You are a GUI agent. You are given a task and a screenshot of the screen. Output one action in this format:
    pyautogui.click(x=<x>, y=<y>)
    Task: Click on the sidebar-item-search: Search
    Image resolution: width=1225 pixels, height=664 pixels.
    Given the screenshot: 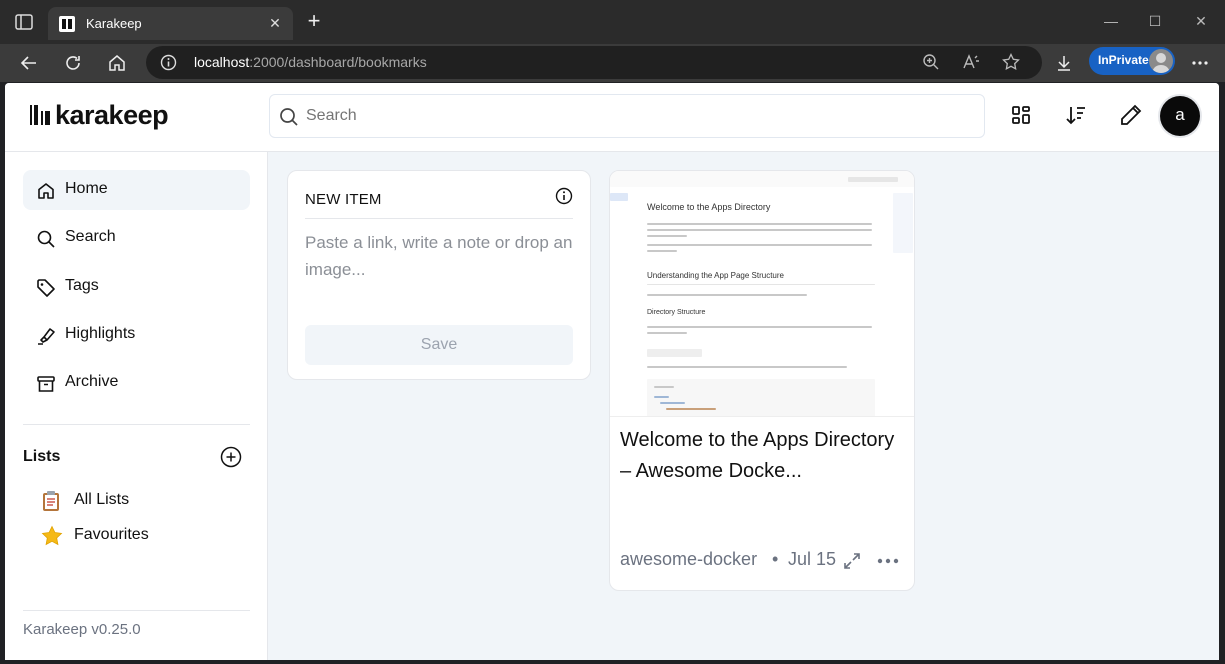 What is the action you would take?
    pyautogui.click(x=136, y=238)
    